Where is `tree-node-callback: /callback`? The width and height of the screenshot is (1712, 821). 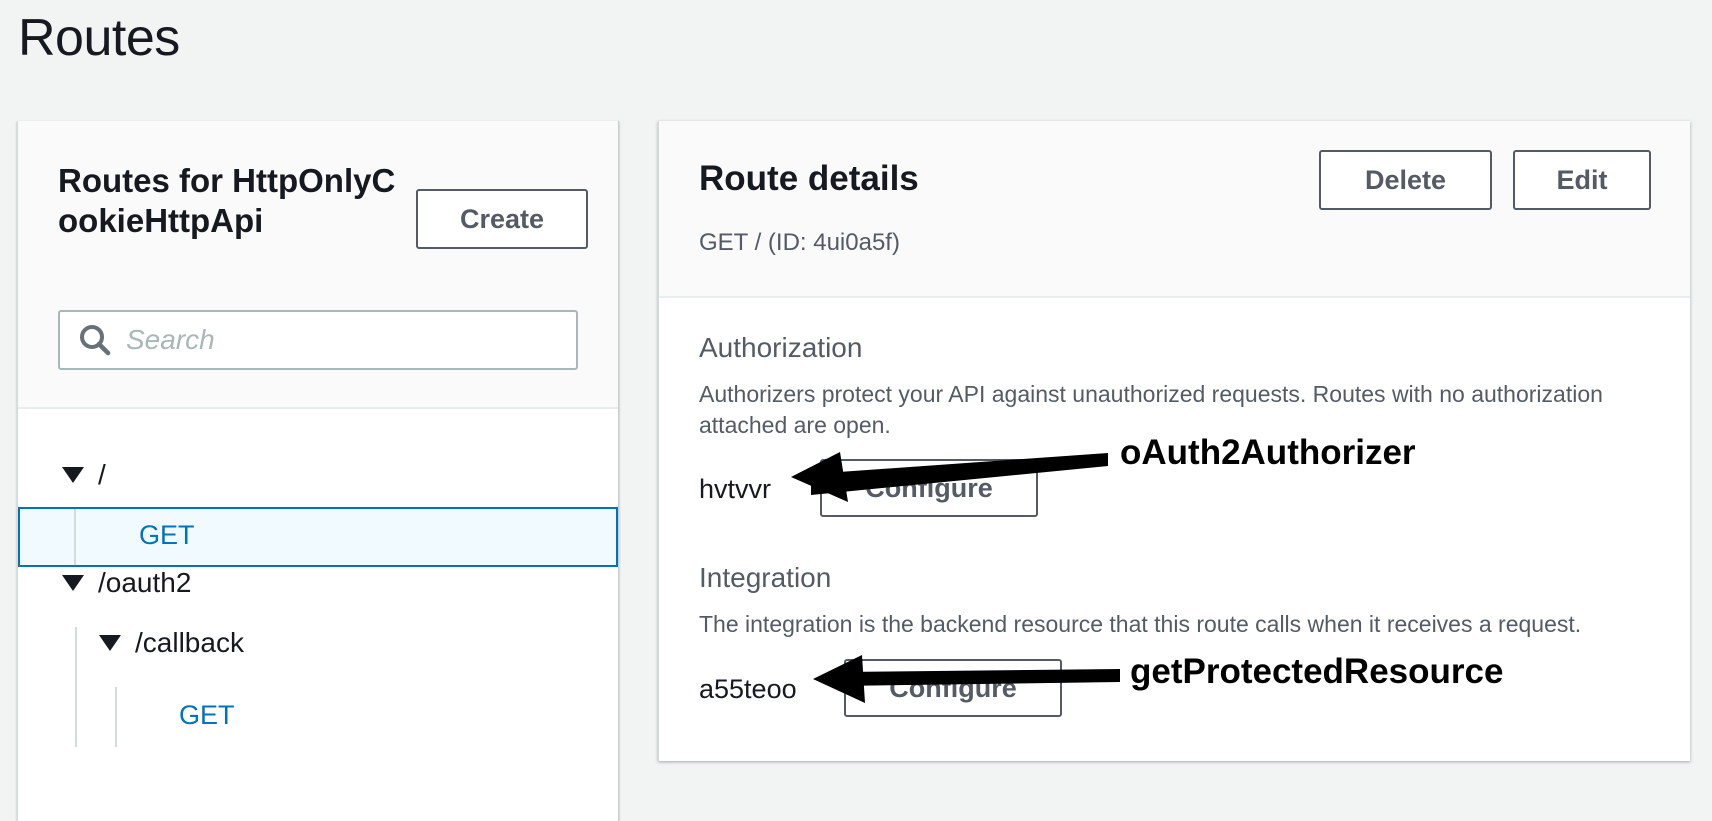
tree-node-callback: /callback is located at coordinates (171, 643).